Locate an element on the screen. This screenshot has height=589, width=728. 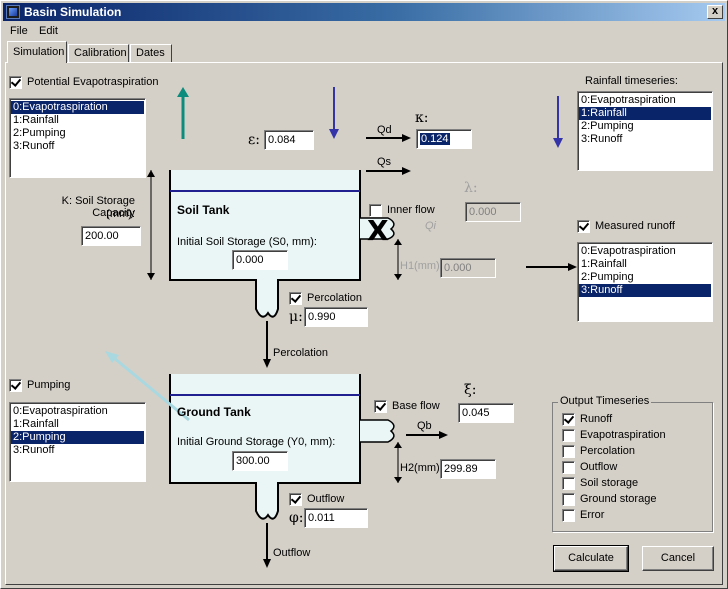
qs-label: Qs is located at coordinates (384, 162).